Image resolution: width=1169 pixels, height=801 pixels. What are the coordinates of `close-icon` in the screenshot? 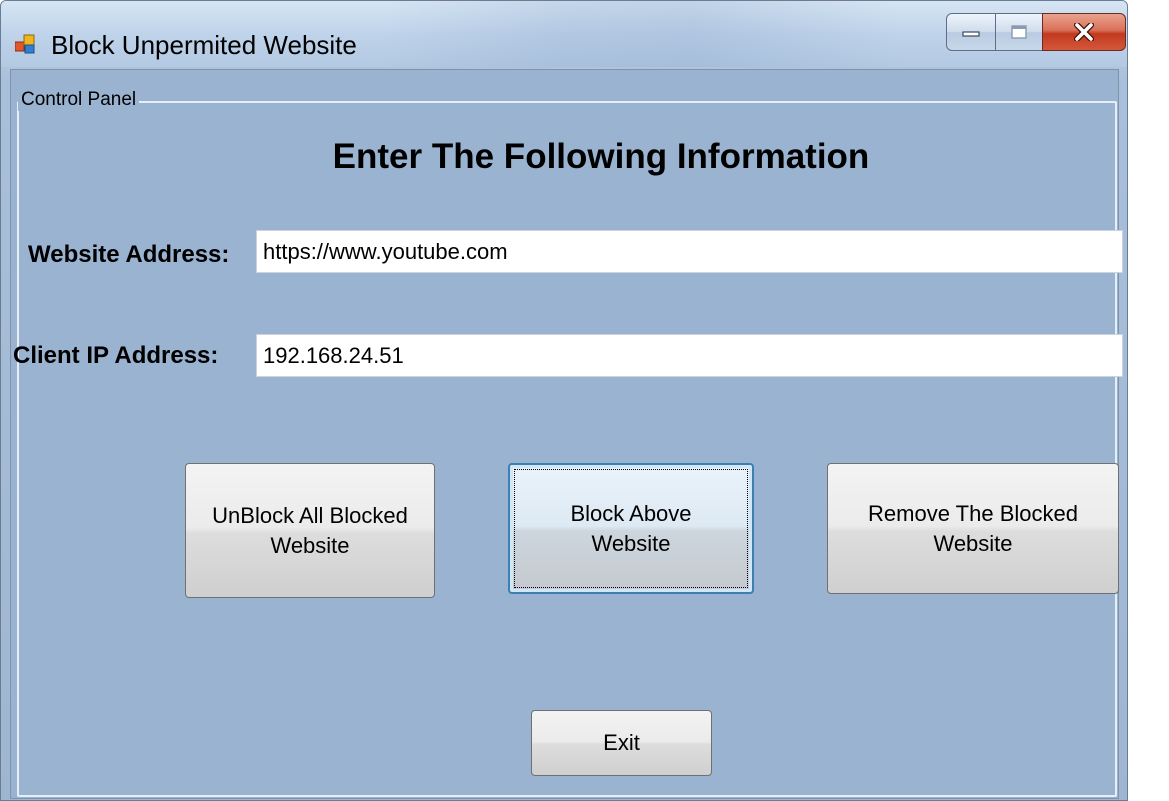 It's located at (1084, 32).